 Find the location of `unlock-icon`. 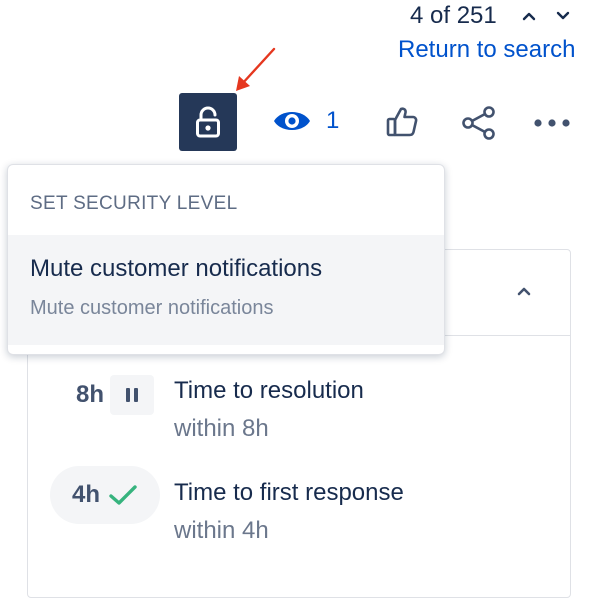

unlock-icon is located at coordinates (208, 122).